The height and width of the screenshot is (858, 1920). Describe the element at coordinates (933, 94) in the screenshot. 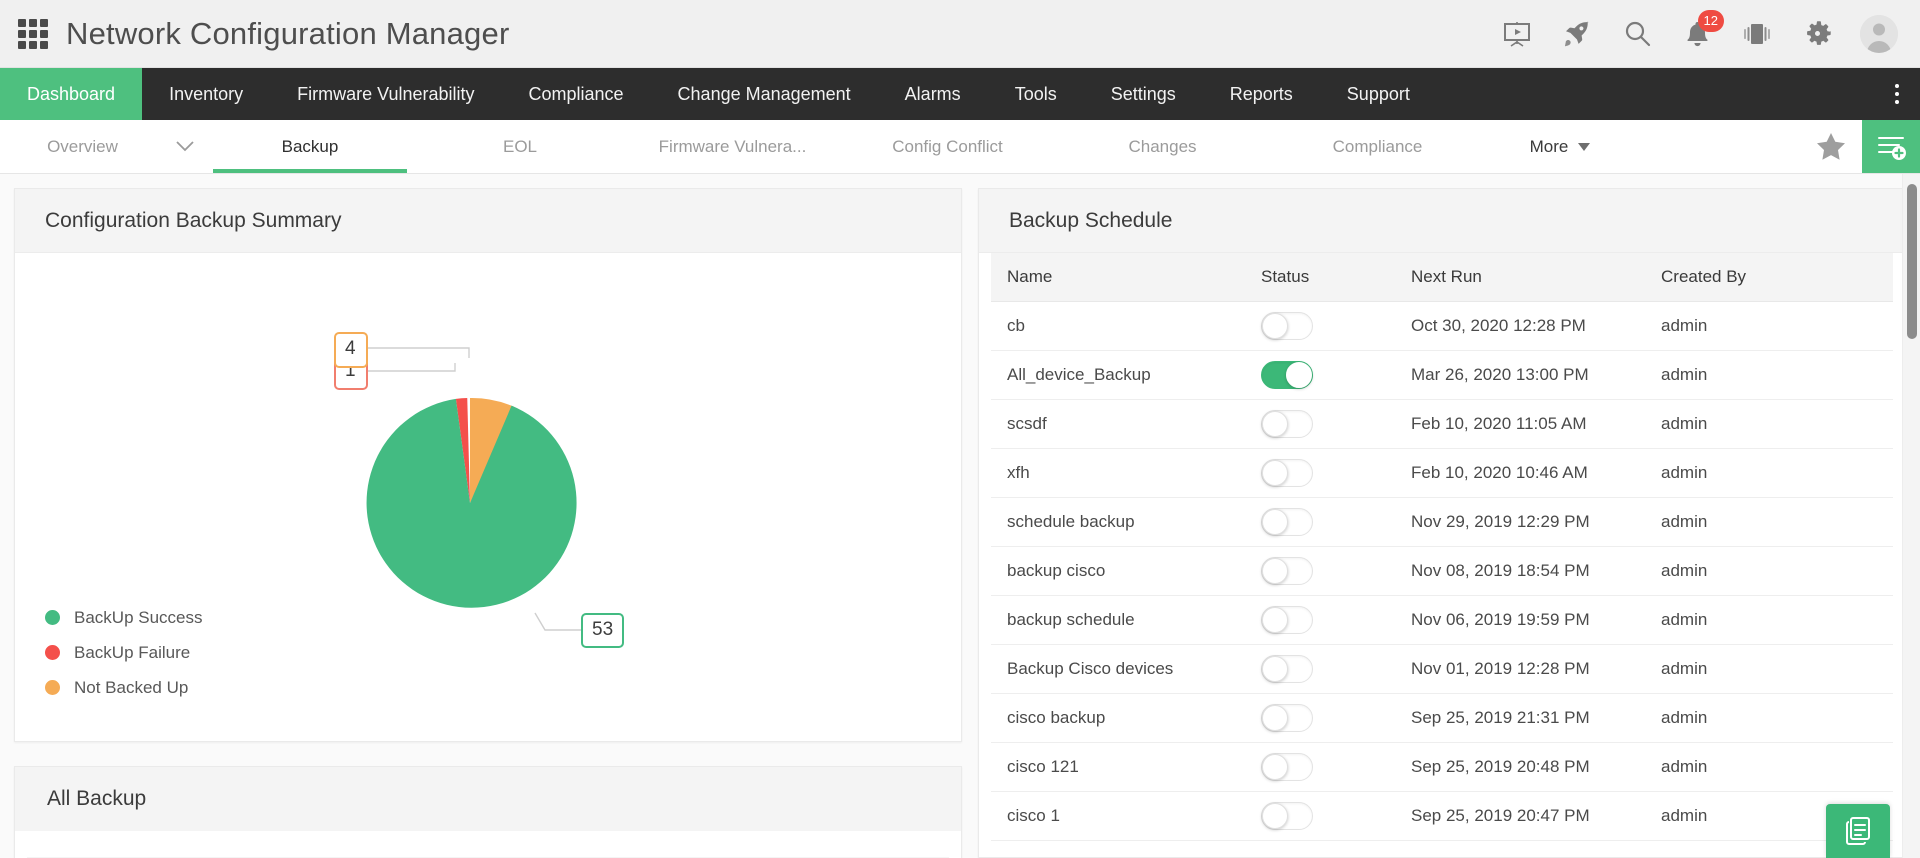

I see `nav-item-alarms: Alarms` at that location.